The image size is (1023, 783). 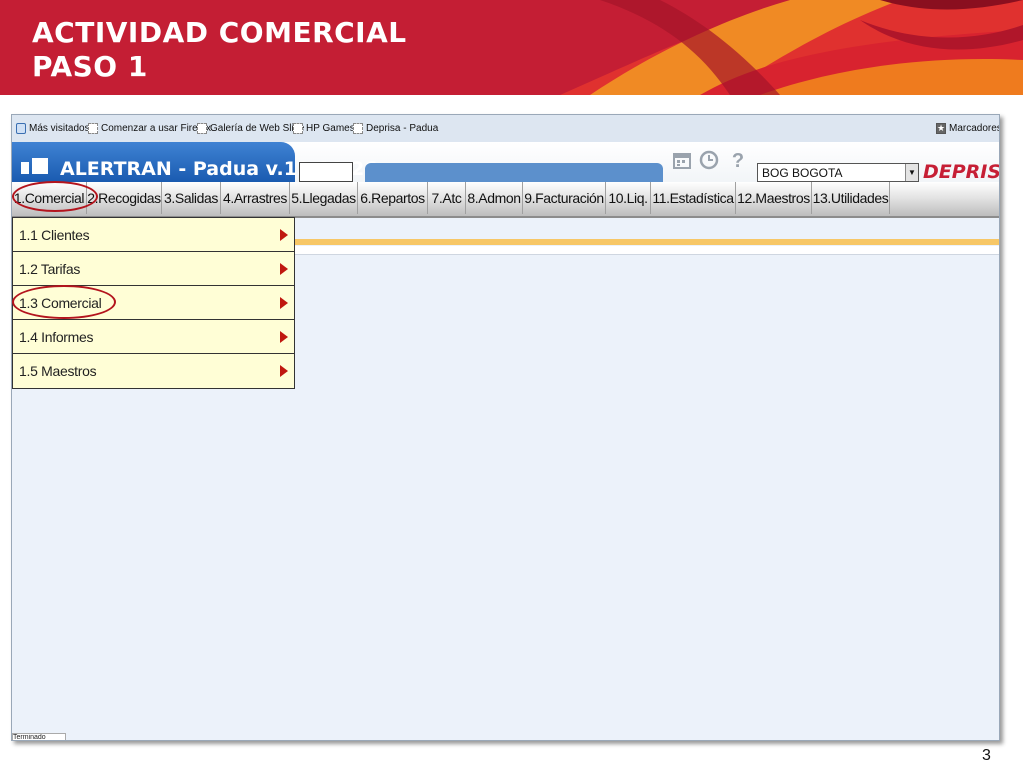 I want to click on menu-estadistica: 11.Estadística, so click(x=693, y=198).